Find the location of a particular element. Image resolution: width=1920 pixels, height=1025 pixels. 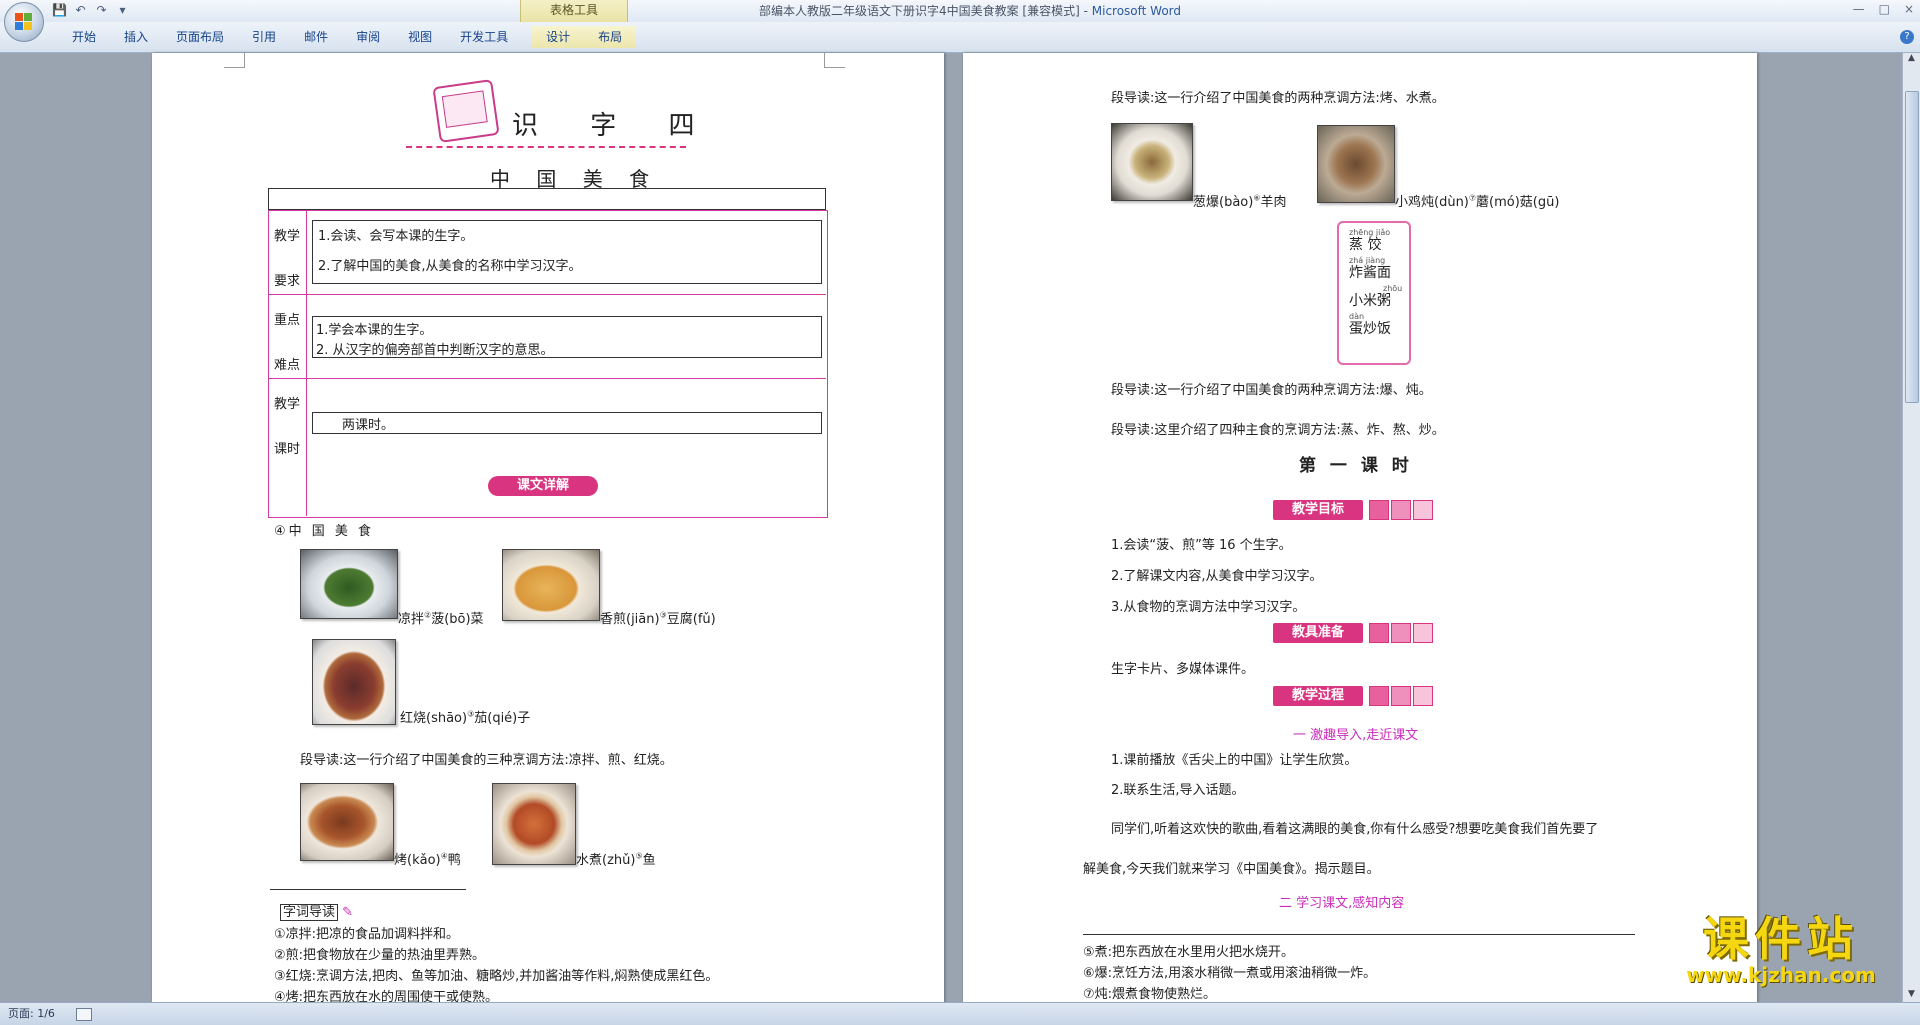

close-button: × is located at coordinates (1909, 9).